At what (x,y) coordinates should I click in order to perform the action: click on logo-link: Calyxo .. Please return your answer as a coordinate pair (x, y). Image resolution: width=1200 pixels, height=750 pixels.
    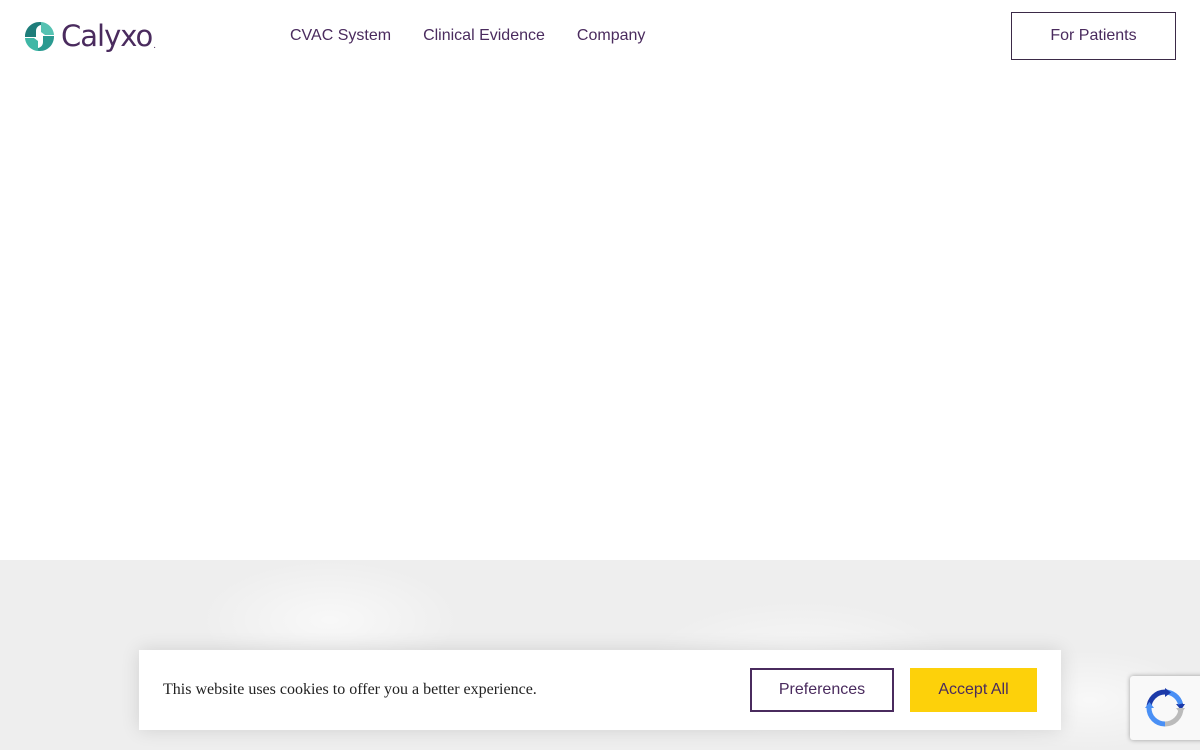
    Looking at the image, I should click on (90, 36).